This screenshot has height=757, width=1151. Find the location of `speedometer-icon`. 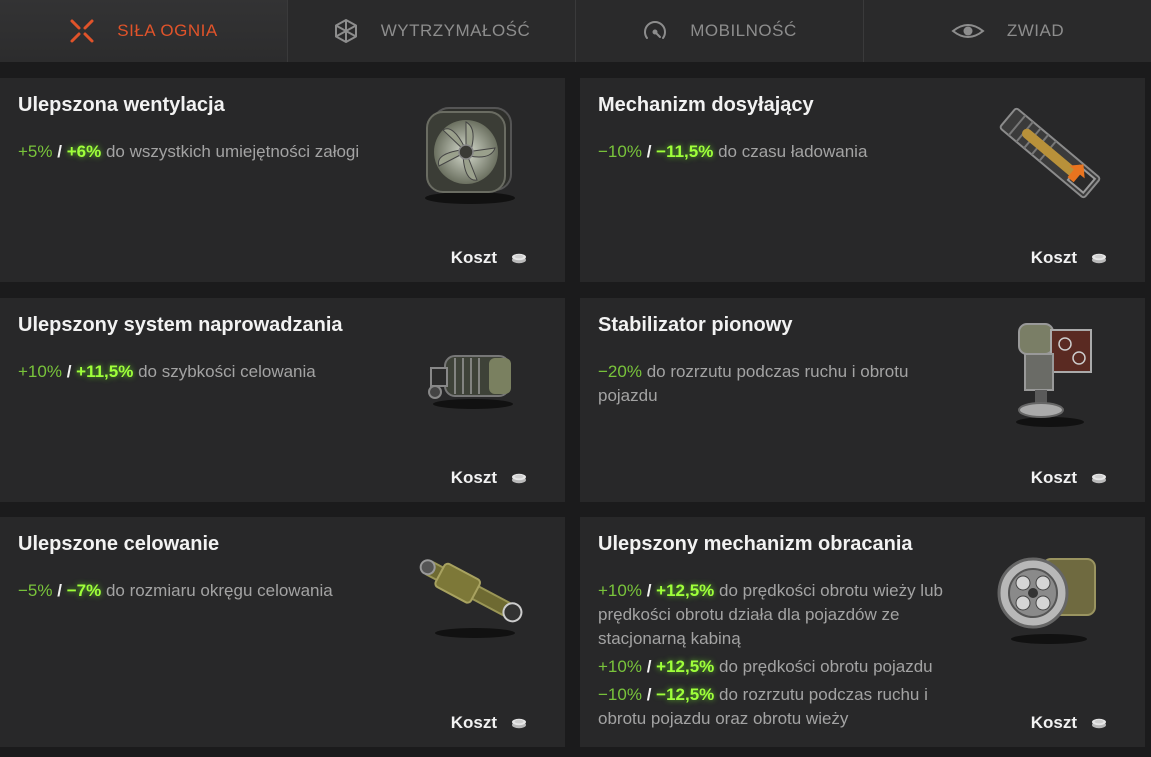

speedometer-icon is located at coordinates (655, 31).